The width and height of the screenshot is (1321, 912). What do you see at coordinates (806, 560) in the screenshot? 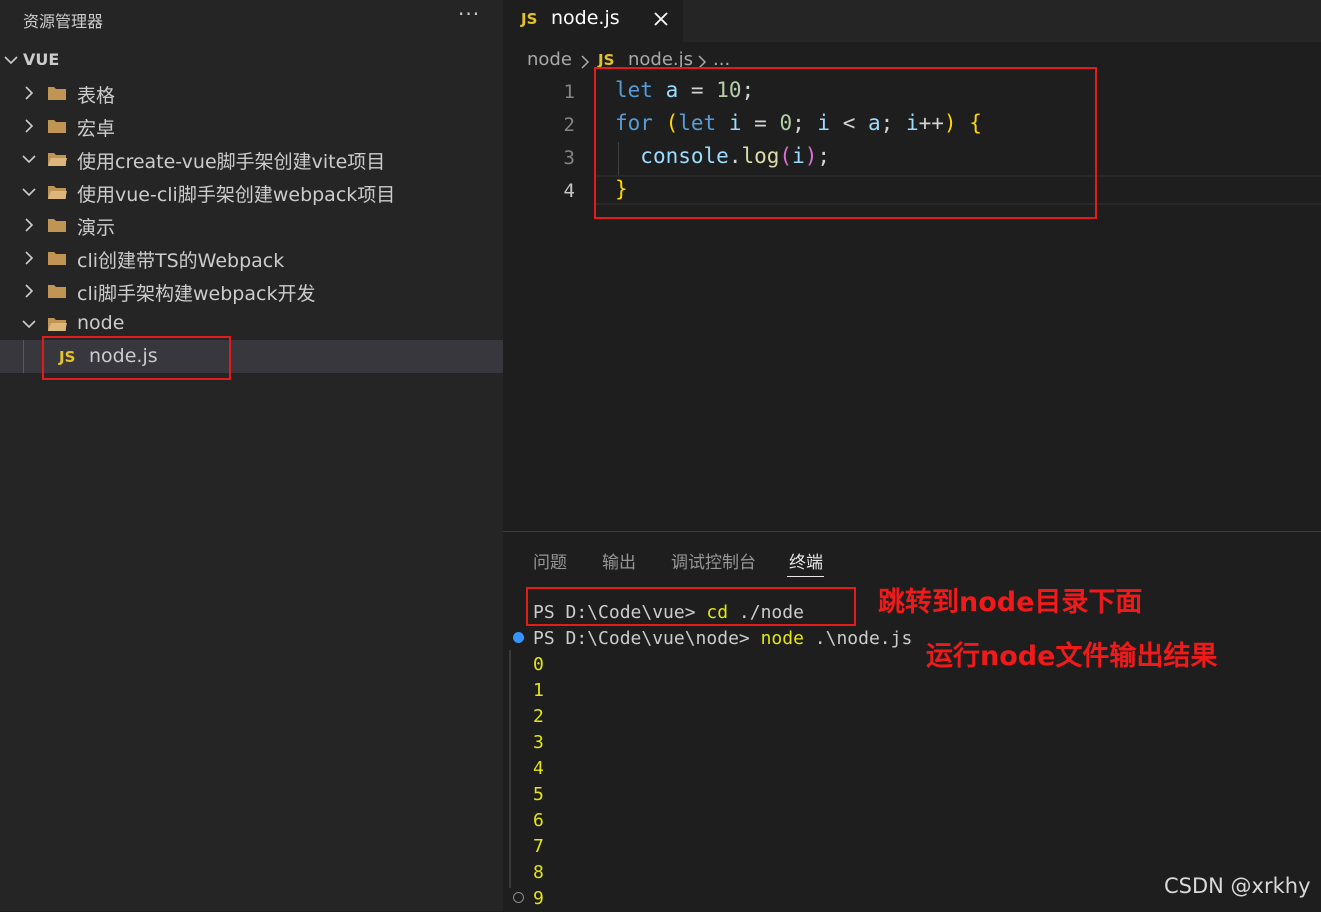
I see `tab-terminal: 终端` at bounding box center [806, 560].